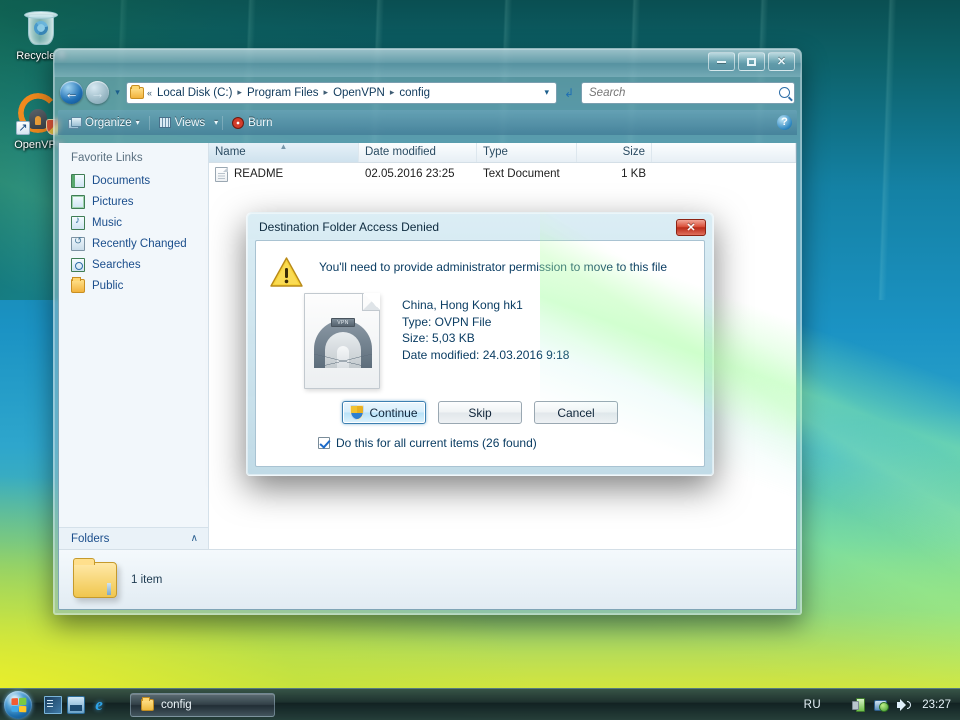 The height and width of the screenshot is (720, 960). I want to click on folders-label: Folders, so click(90, 538).